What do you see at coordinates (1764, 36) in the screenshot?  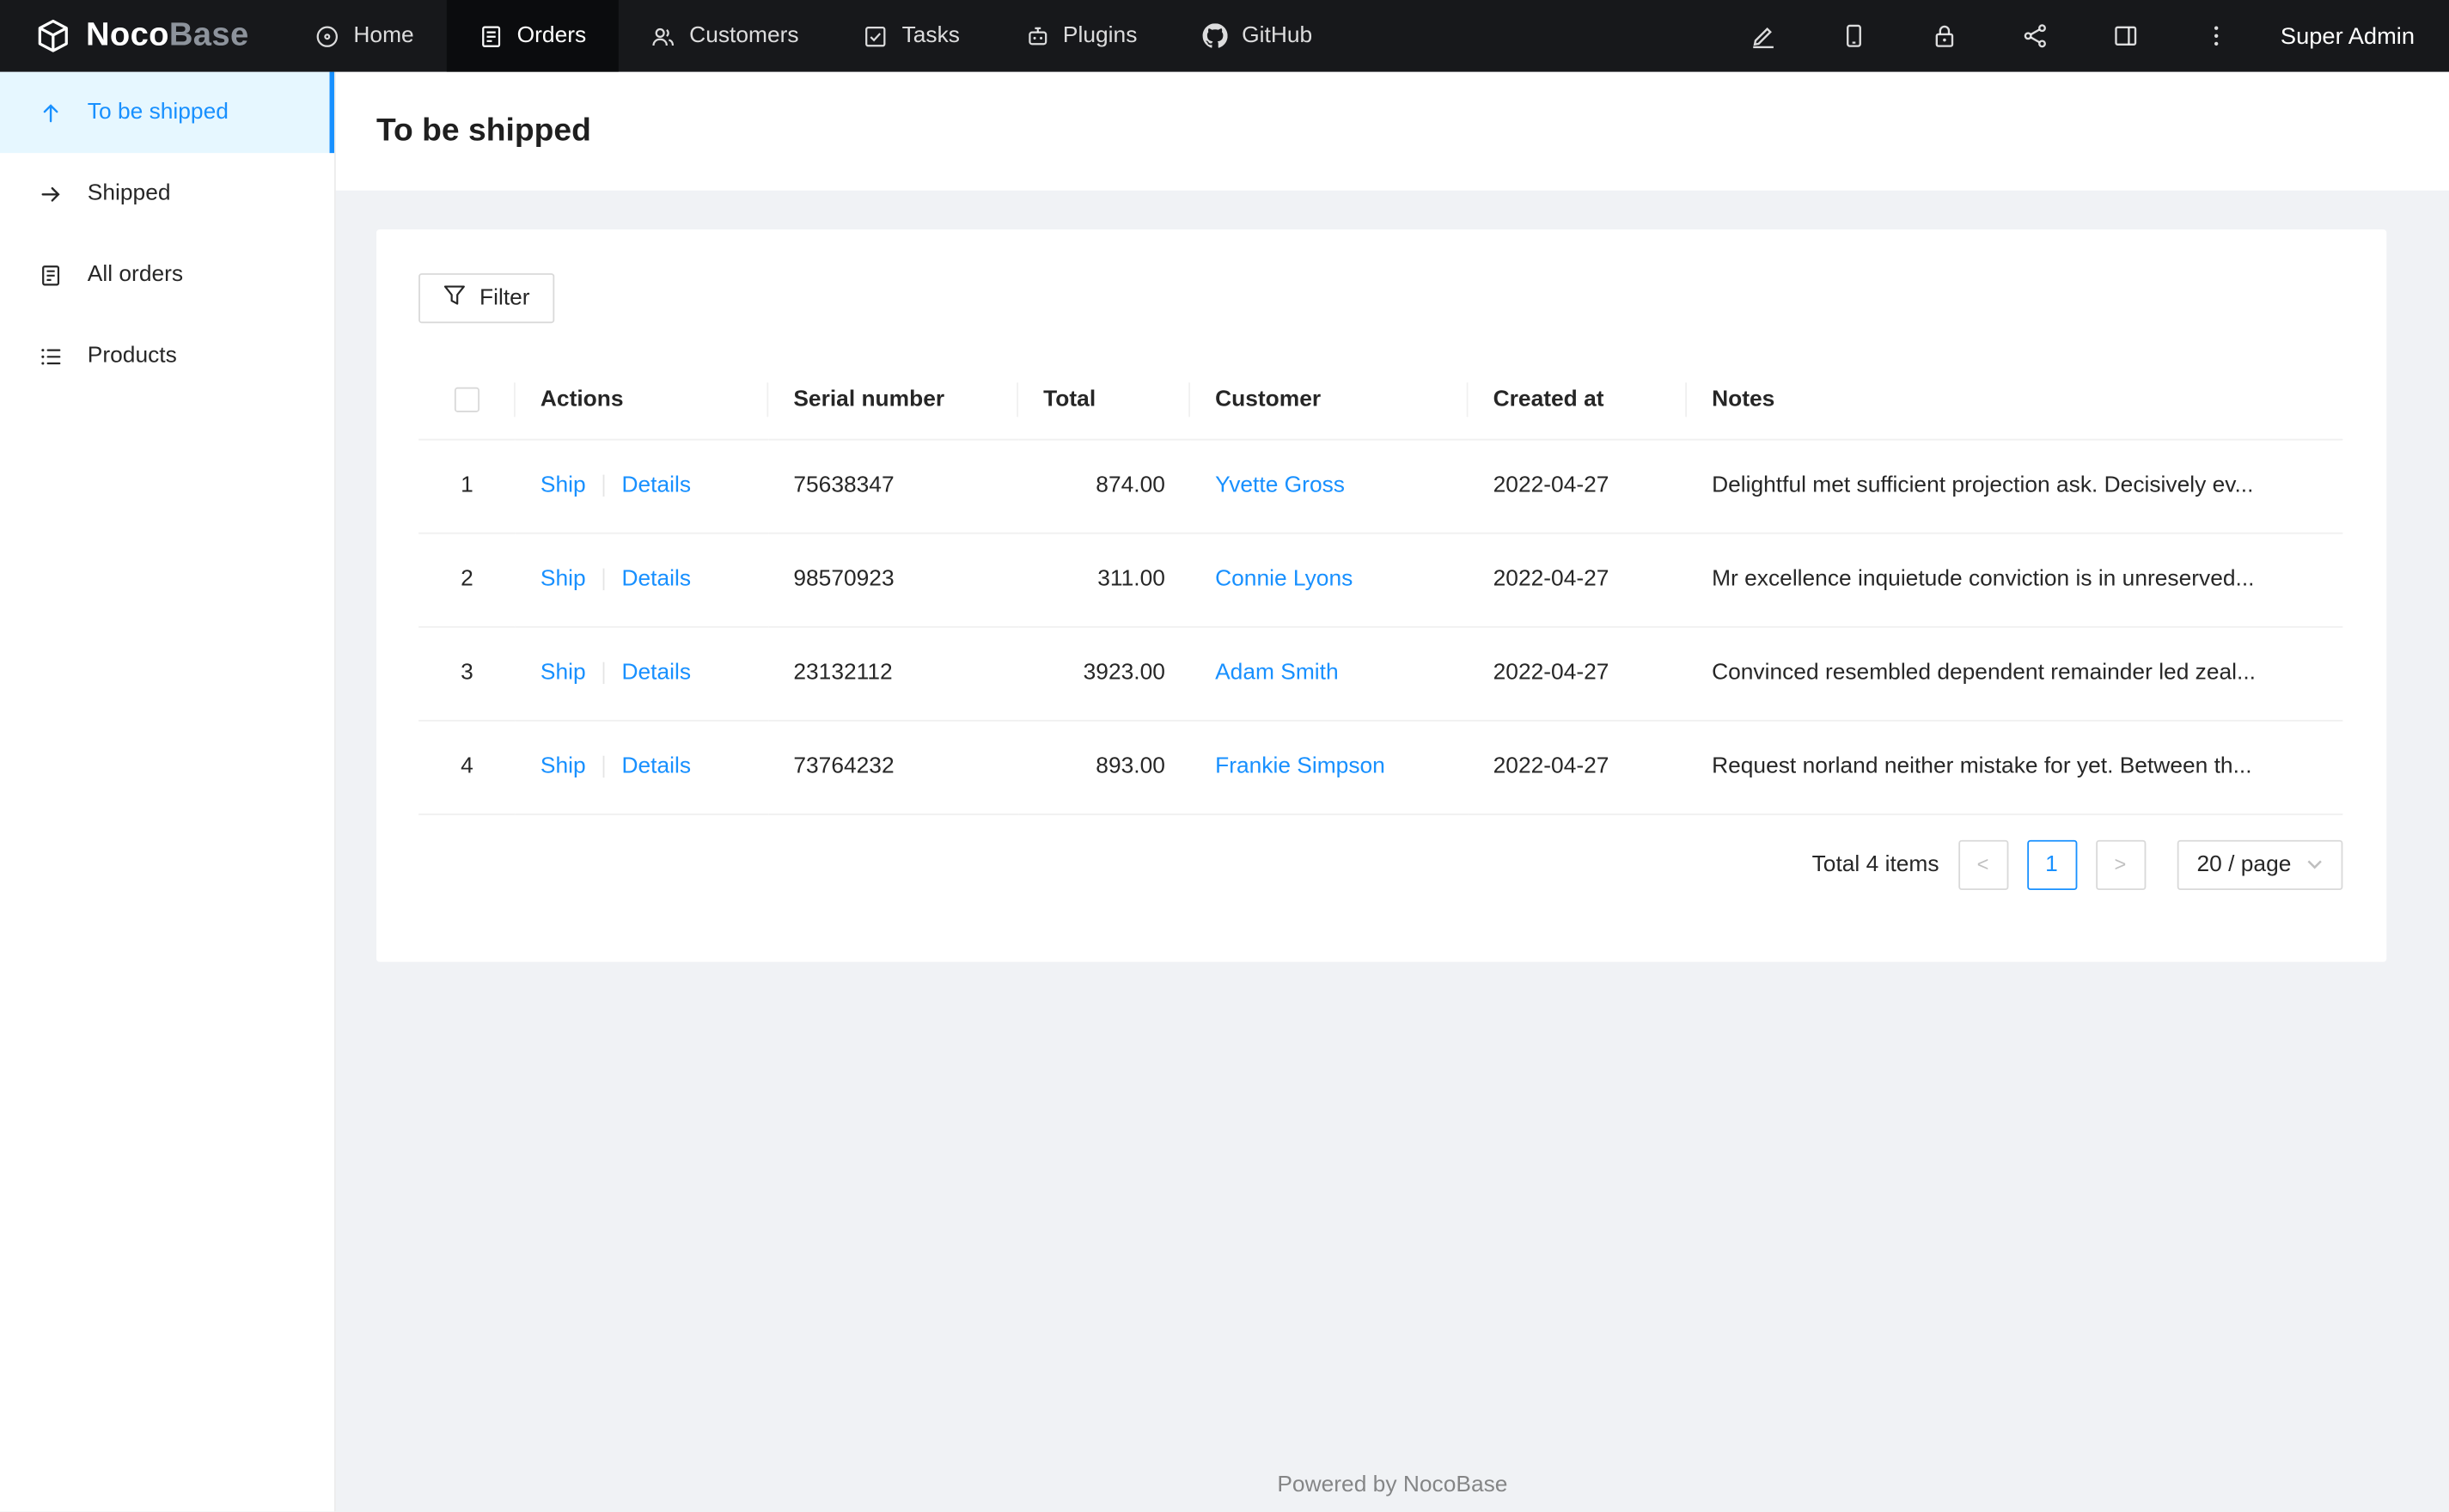 I see `highlighter-icon` at bounding box center [1764, 36].